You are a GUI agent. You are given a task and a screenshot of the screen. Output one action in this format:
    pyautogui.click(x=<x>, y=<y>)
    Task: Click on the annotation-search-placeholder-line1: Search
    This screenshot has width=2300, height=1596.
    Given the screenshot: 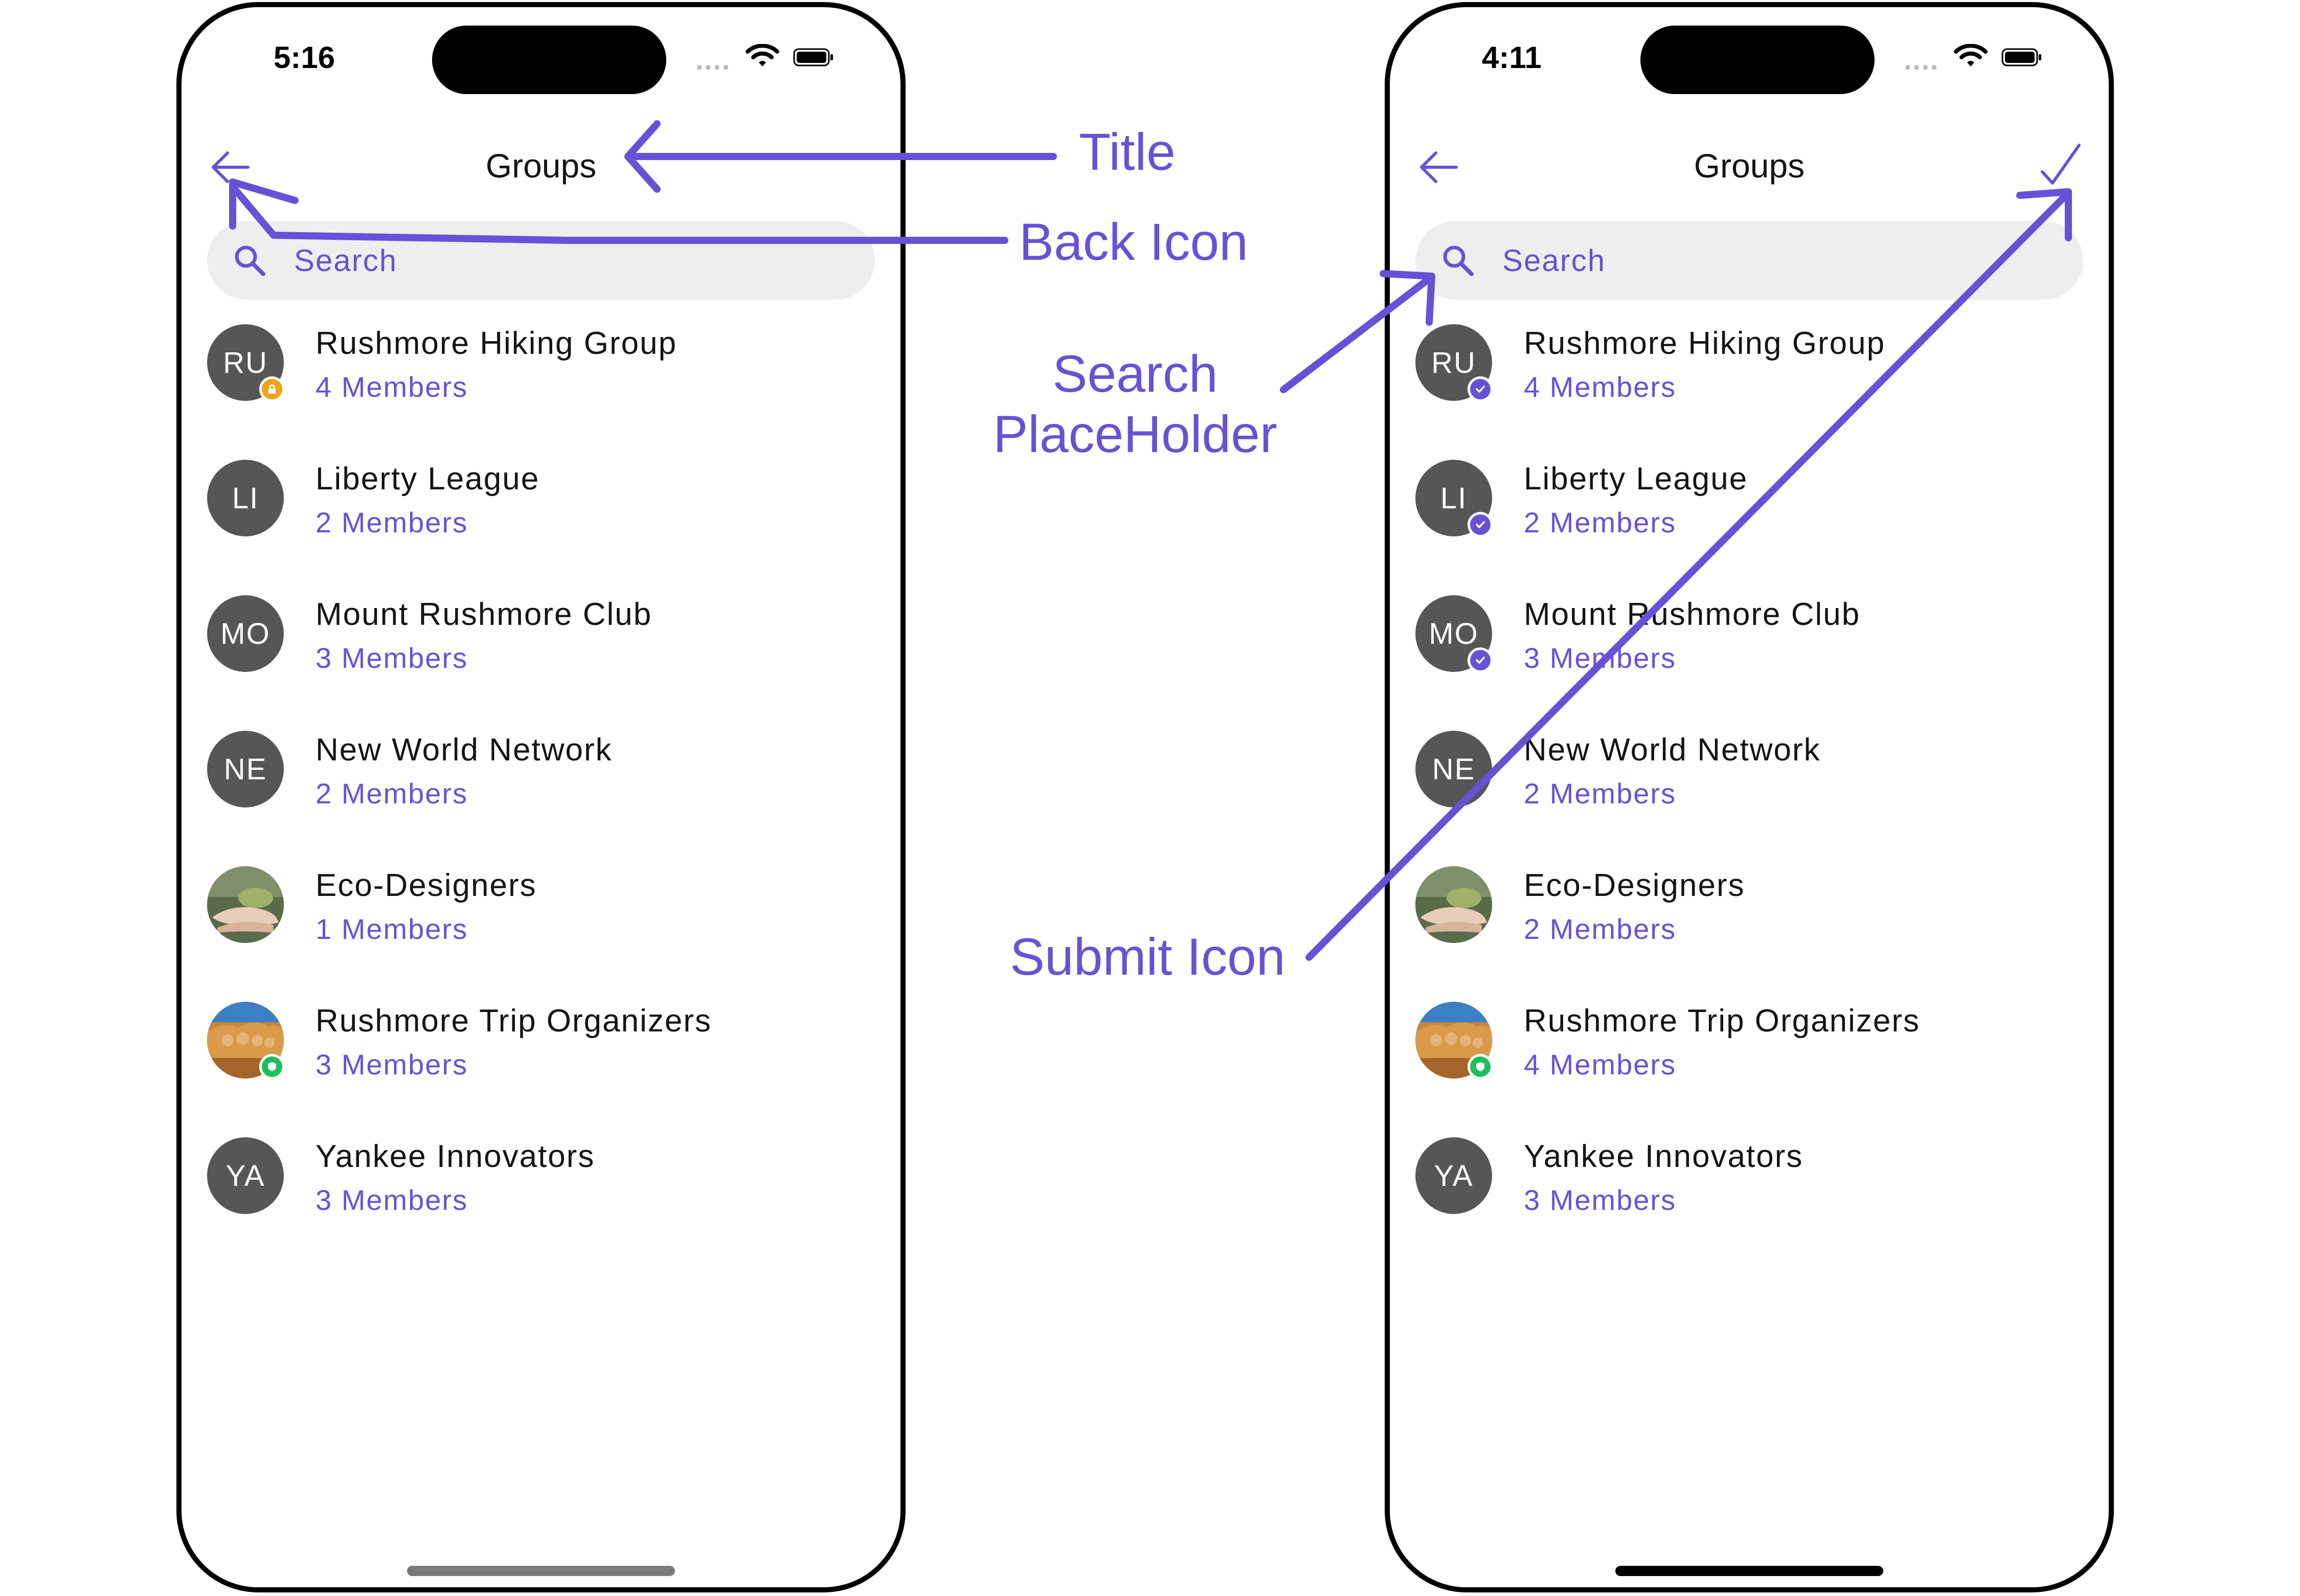 What is the action you would take?
    pyautogui.click(x=1135, y=374)
    